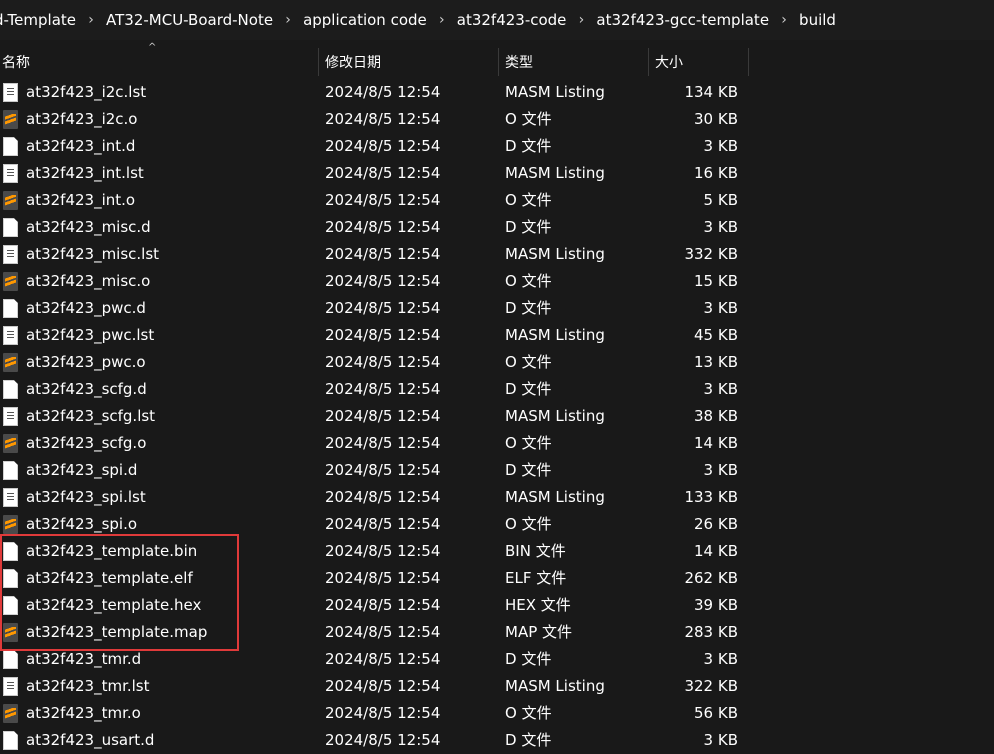  I want to click on file-row: at32f423_scfg.o 2024/8/5 12:54 O 文件 14 KB, so click(380, 443).